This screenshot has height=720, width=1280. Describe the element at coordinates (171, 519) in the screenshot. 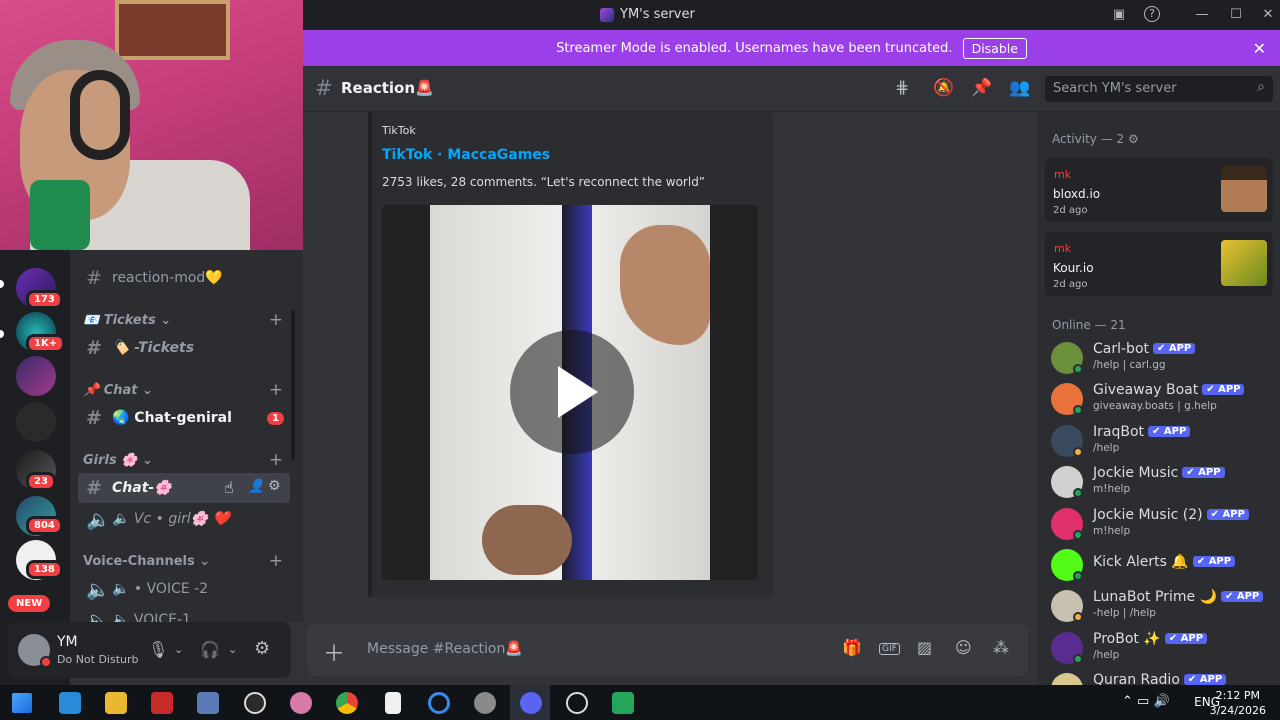

I see `channel-label: 🔈 Vc • girl🌸 ❤️` at that location.